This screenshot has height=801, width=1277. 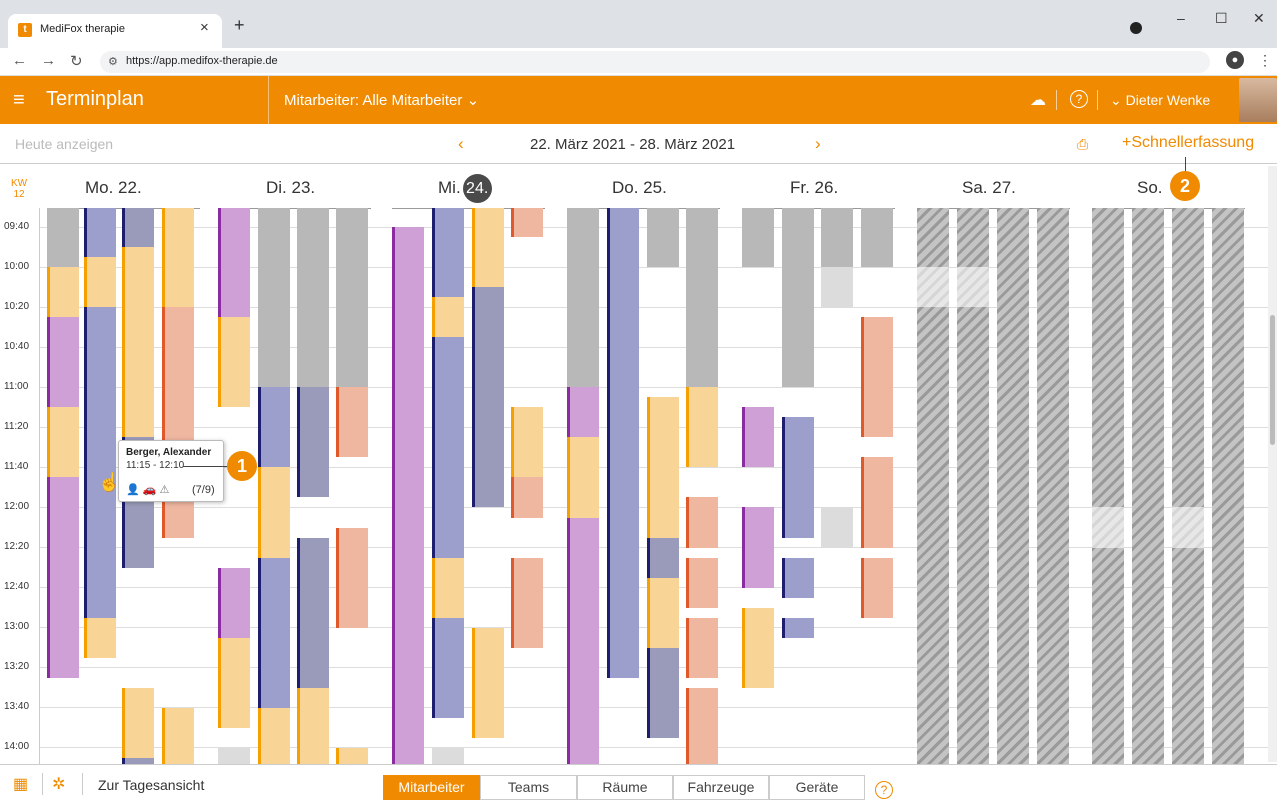 I want to click on maximize-icon: ☐, so click(x=1221, y=18).